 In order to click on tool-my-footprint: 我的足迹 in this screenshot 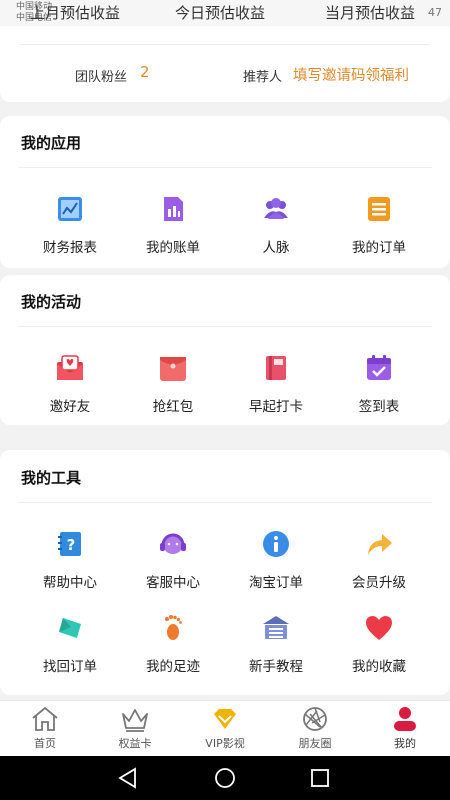, I will do `click(173, 644)`.